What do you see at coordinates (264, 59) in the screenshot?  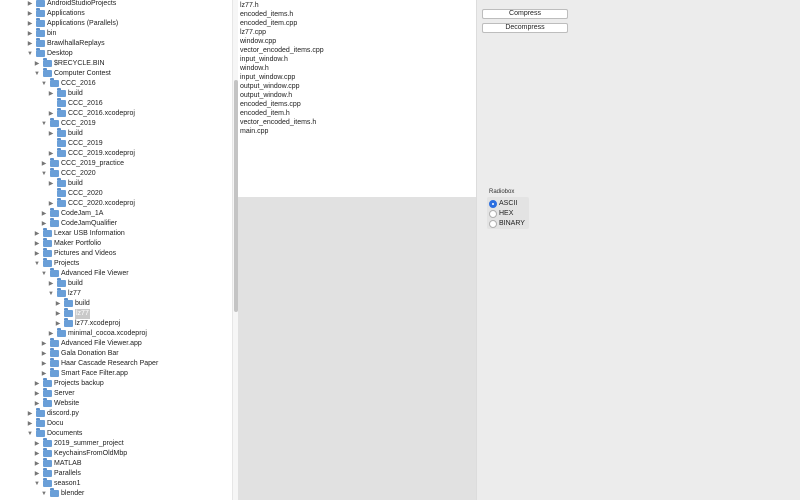 I see `file-list-item: input_window.h` at bounding box center [264, 59].